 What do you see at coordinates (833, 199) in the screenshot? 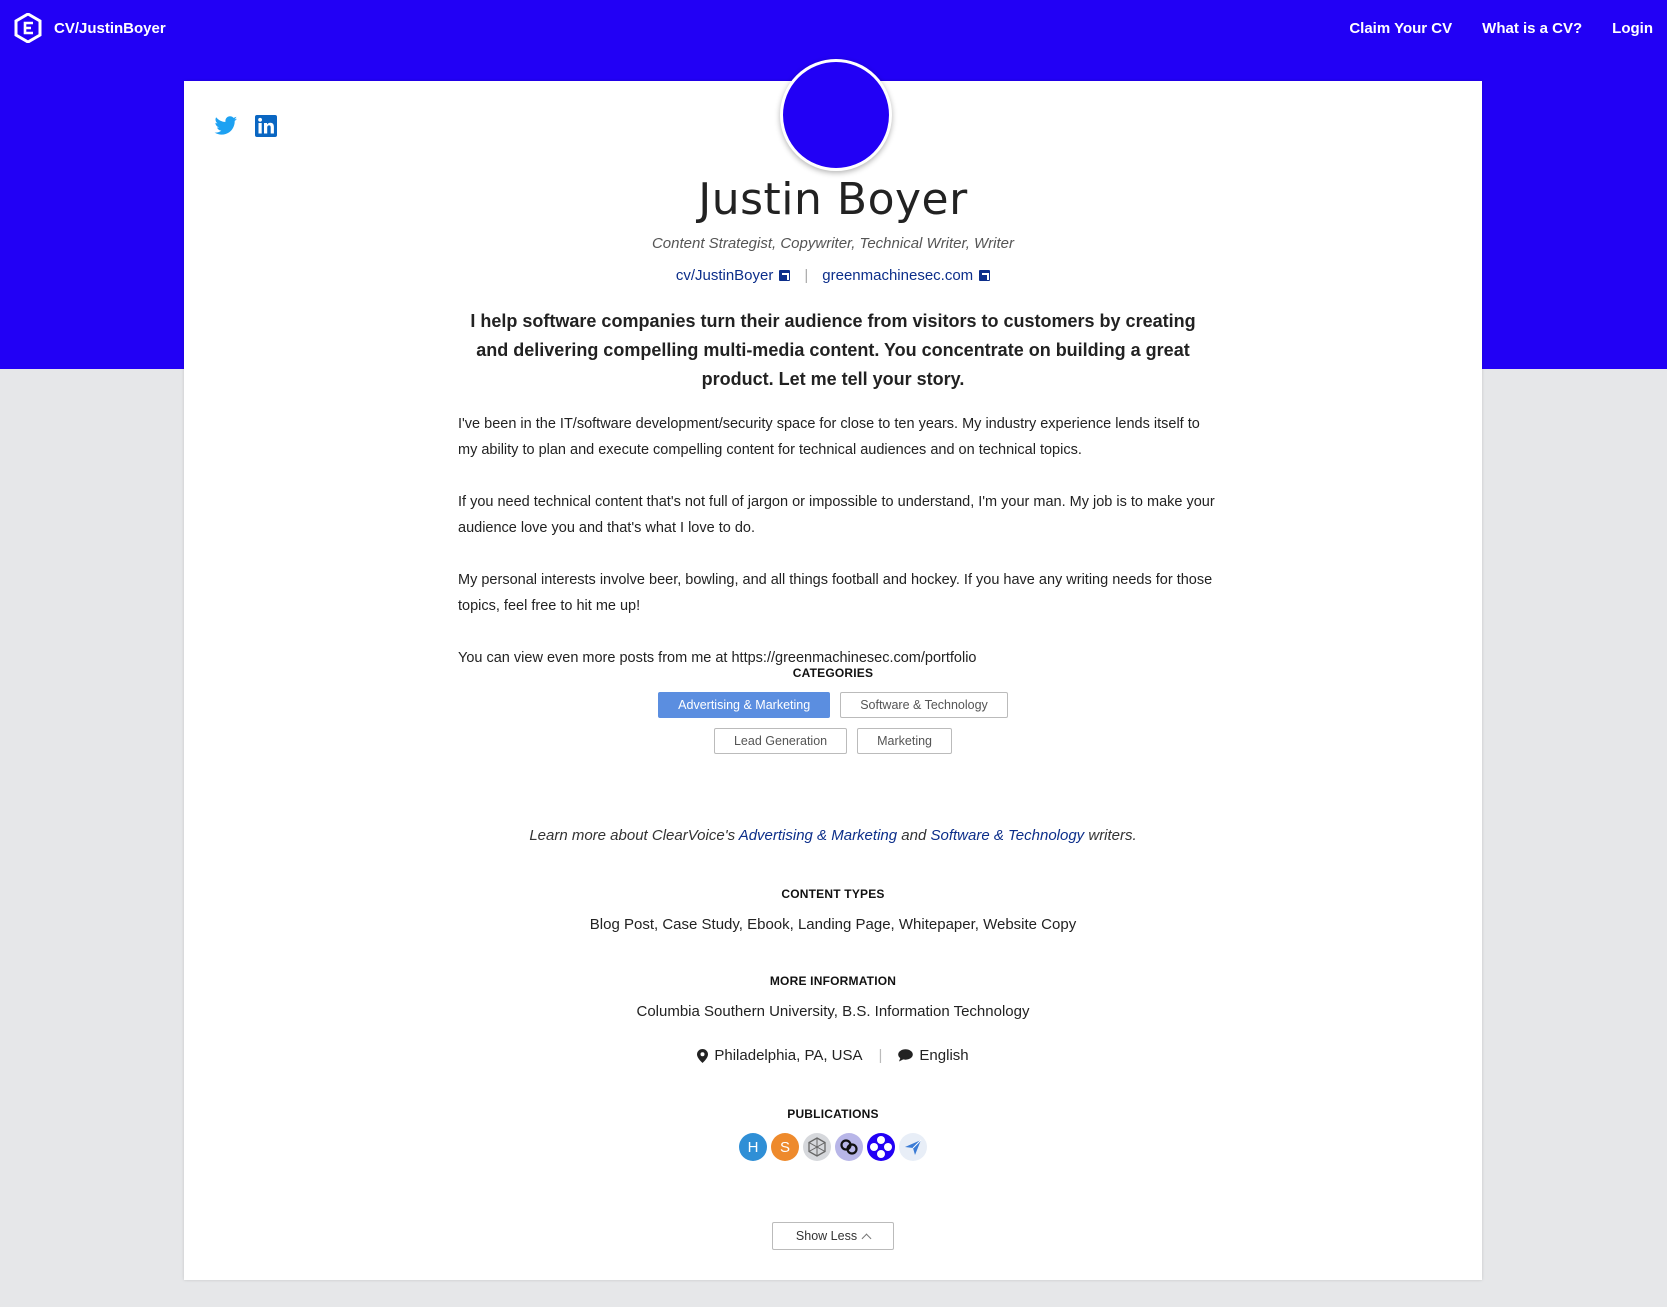
I see `profile-name: Justin Boyer` at bounding box center [833, 199].